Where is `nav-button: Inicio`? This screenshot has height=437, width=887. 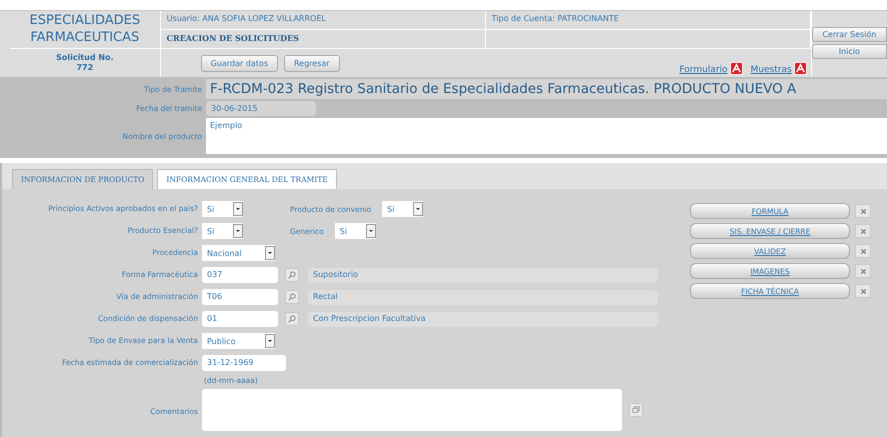
nav-button: Inicio is located at coordinates (849, 51).